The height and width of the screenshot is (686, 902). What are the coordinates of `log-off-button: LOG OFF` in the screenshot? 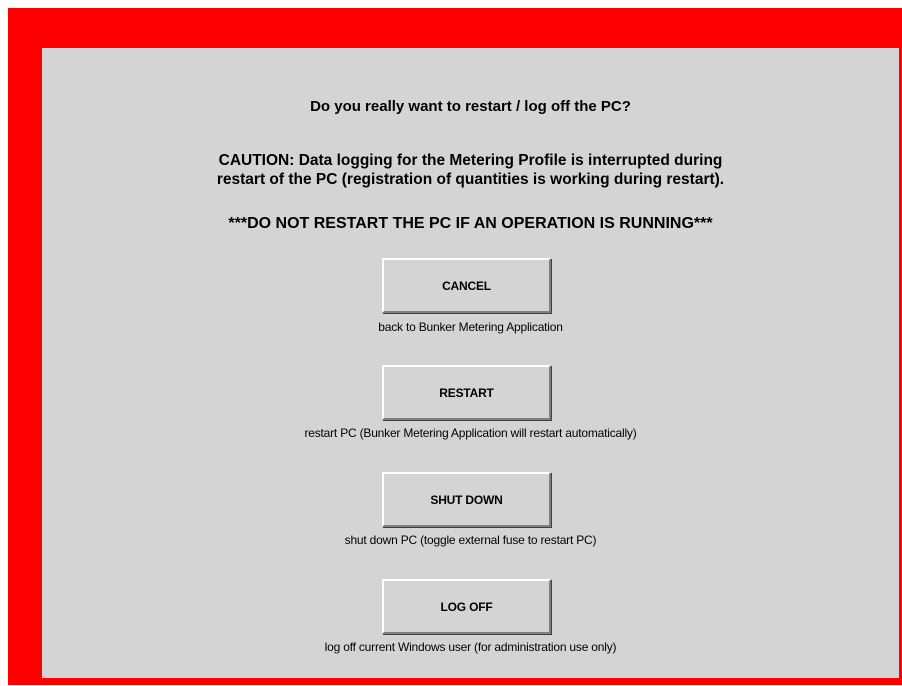 It's located at (466, 606).